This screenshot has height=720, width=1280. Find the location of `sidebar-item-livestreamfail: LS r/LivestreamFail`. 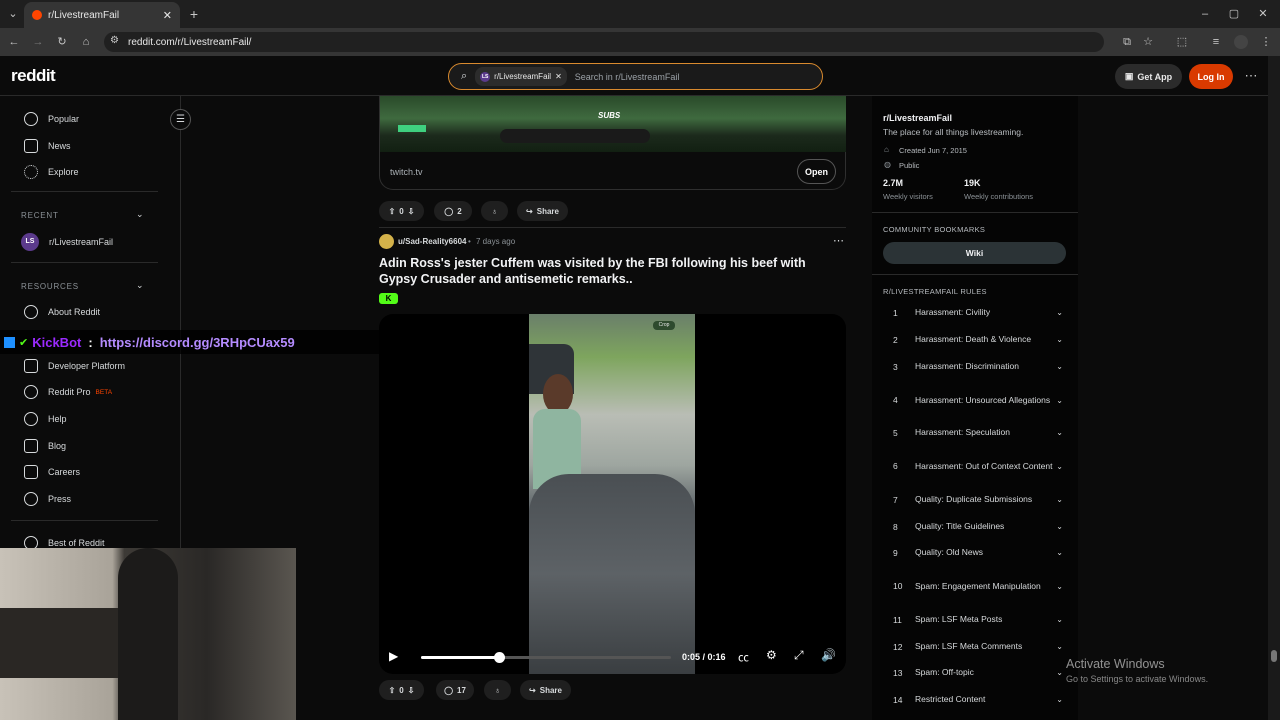

sidebar-item-livestreamfail: LS r/LivestreamFail is located at coordinates (67, 242).